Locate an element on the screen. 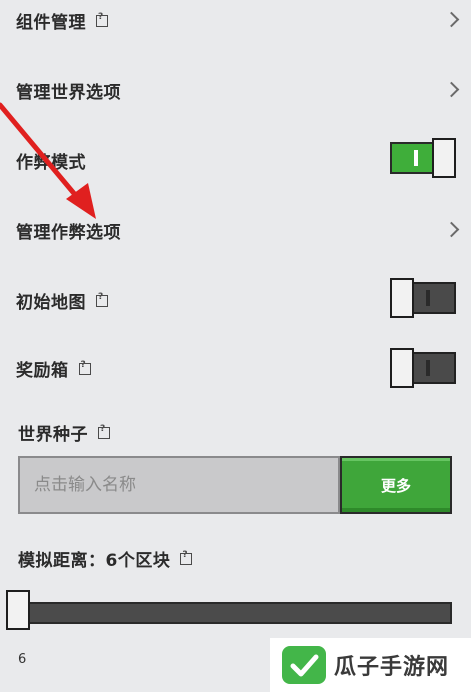  watermark-text: 瓜子手游网 is located at coordinates (392, 667).